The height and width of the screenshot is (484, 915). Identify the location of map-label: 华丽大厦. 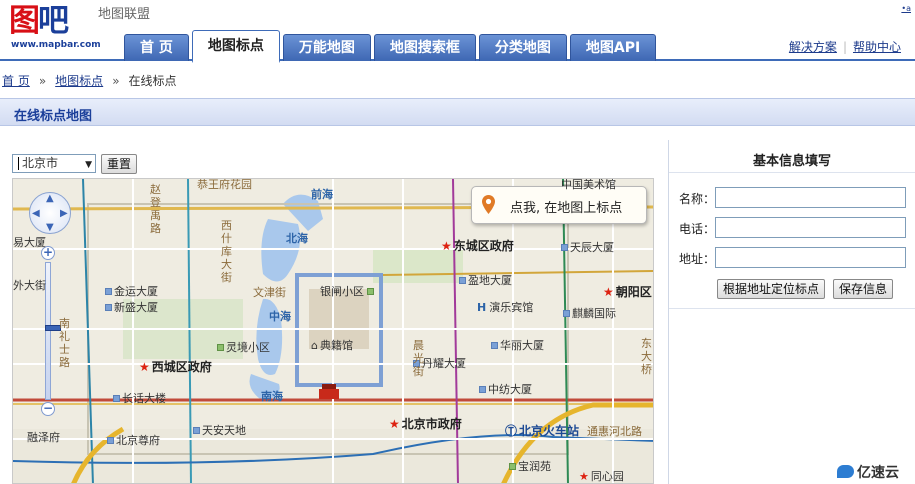
(517, 345).